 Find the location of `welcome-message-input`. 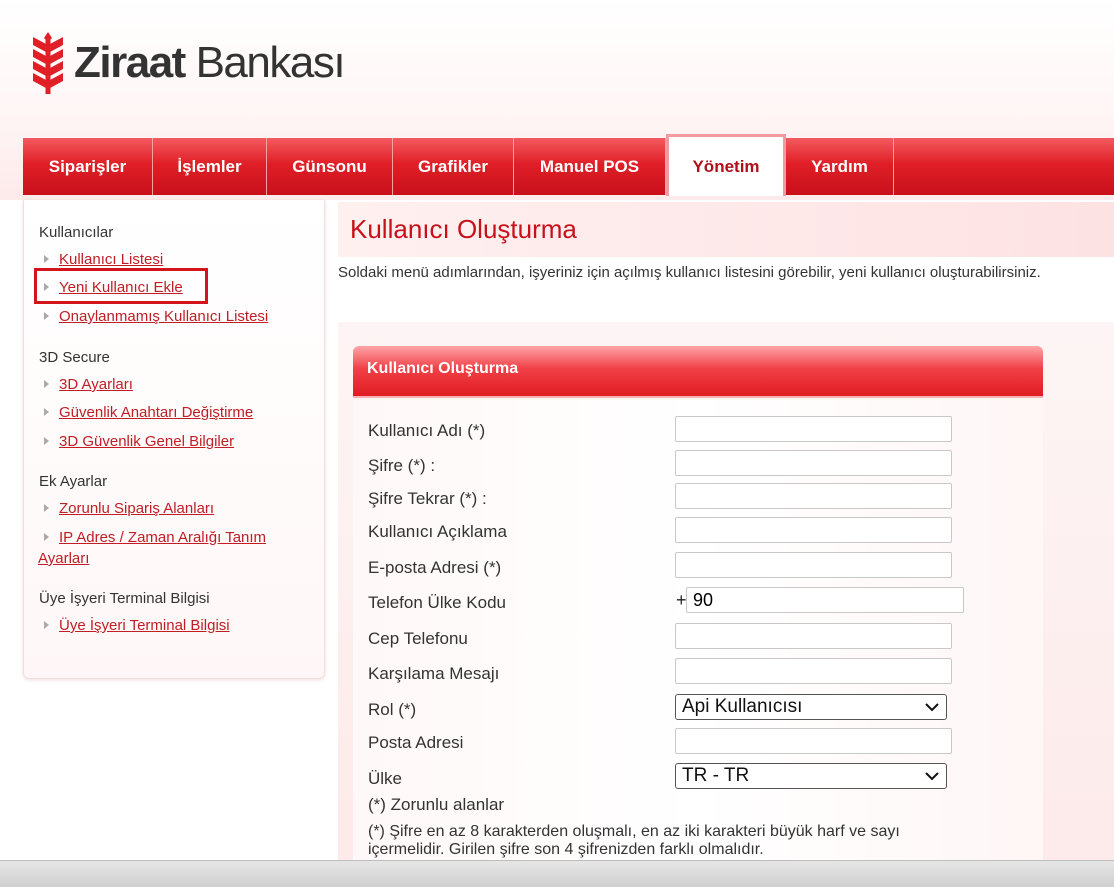

welcome-message-input is located at coordinates (813, 671).